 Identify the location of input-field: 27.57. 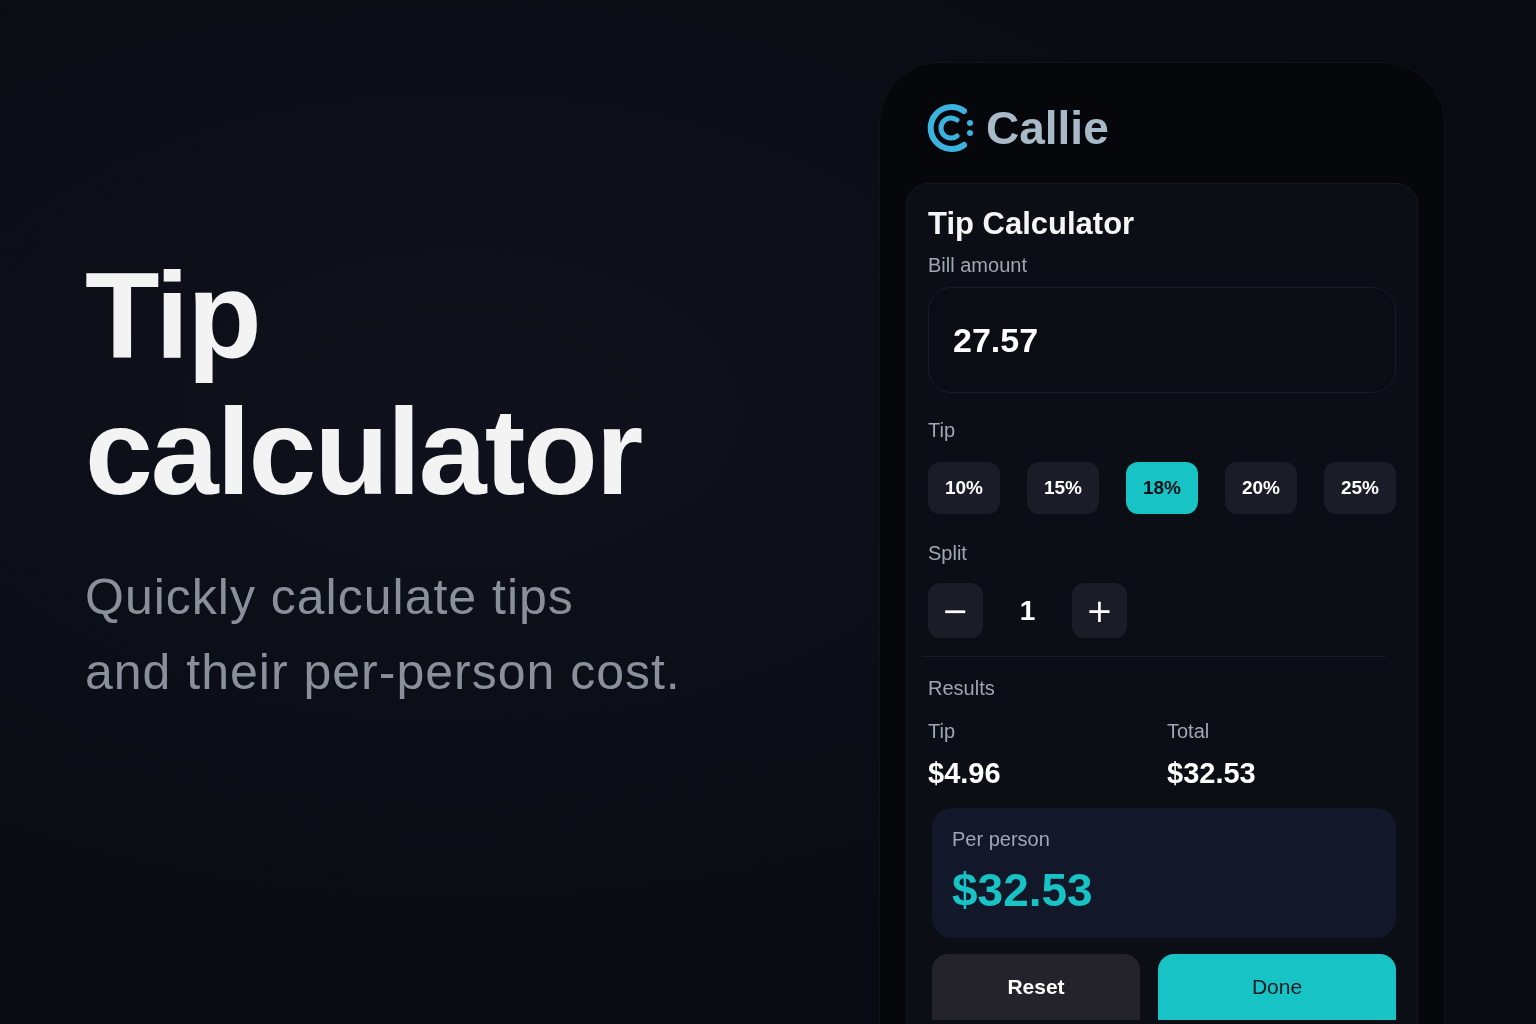
(1162, 340).